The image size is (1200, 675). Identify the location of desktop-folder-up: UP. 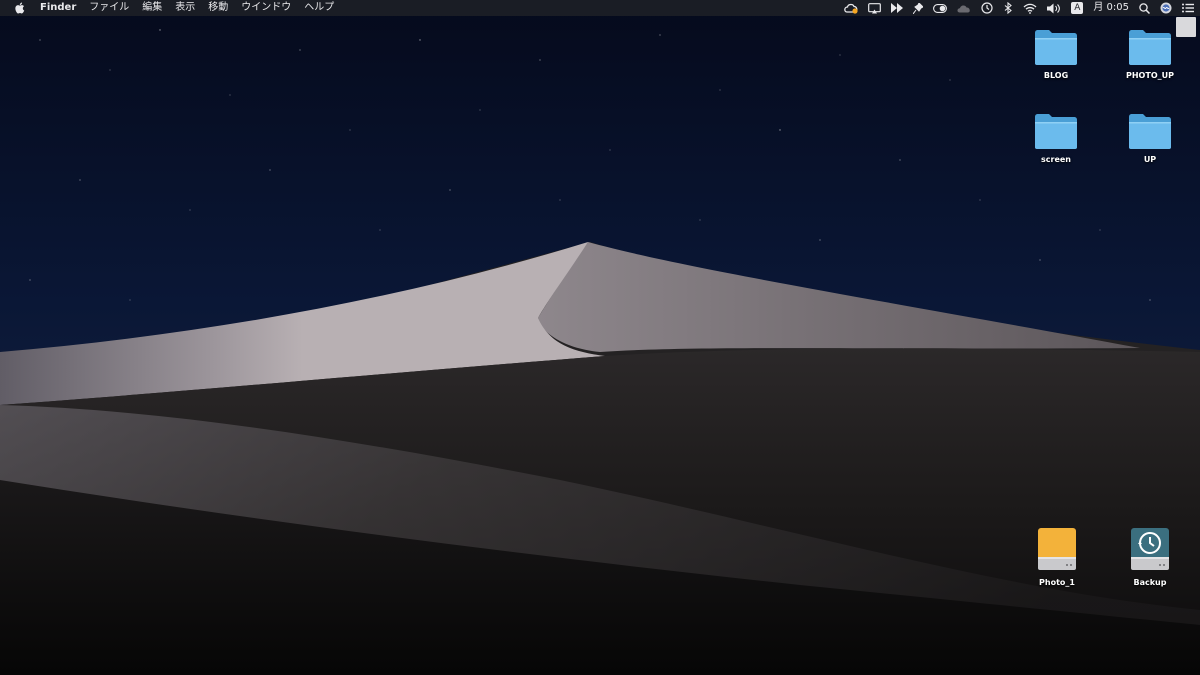
(1150, 138).